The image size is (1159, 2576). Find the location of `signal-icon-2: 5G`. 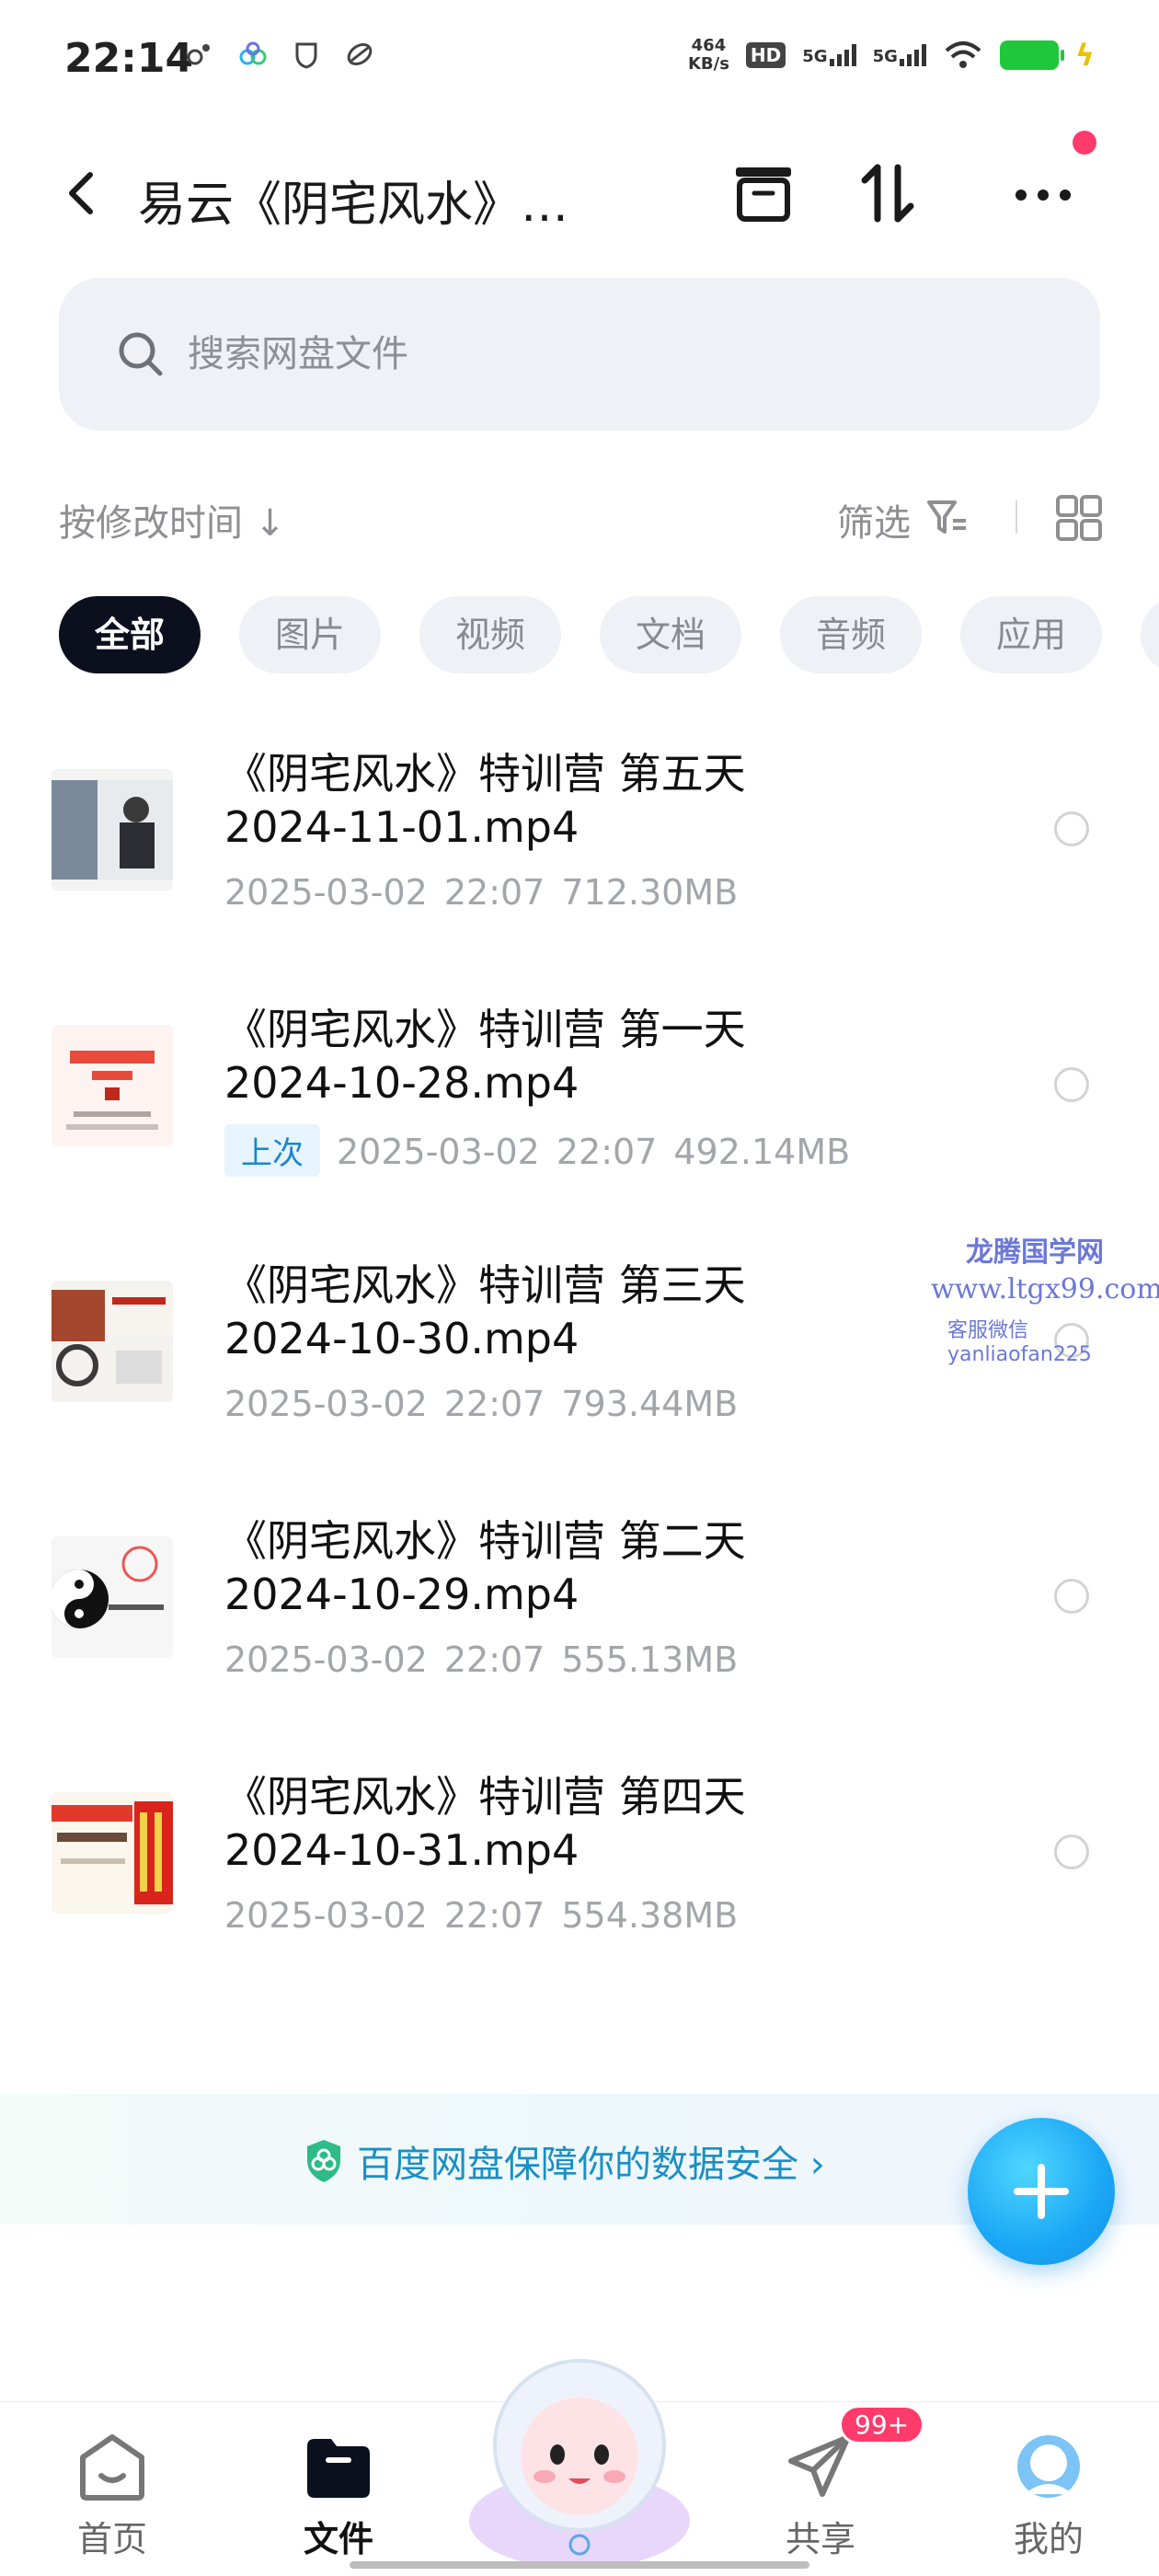

signal-icon-2: 5G is located at coordinates (899, 55).